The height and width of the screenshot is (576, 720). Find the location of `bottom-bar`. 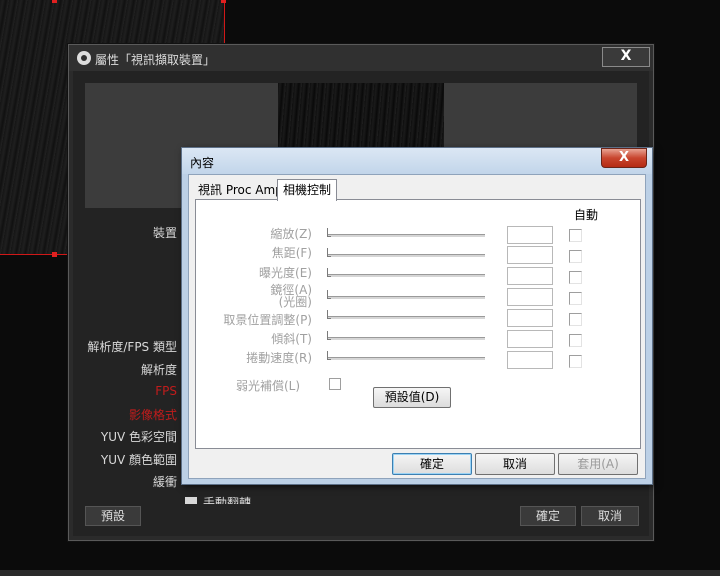

bottom-bar is located at coordinates (360, 573).